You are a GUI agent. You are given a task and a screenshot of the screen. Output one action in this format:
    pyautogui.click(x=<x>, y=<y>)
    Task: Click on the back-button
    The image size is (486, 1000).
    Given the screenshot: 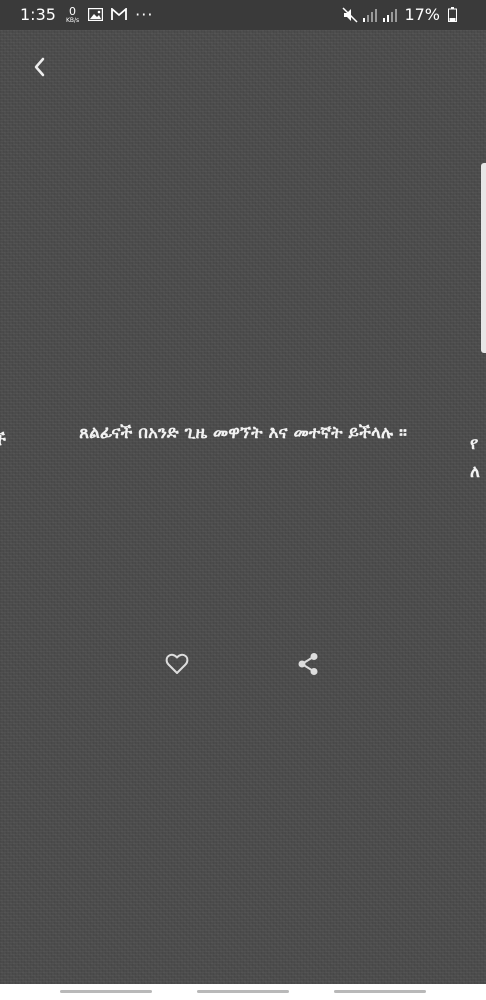 What is the action you would take?
    pyautogui.click(x=39, y=67)
    